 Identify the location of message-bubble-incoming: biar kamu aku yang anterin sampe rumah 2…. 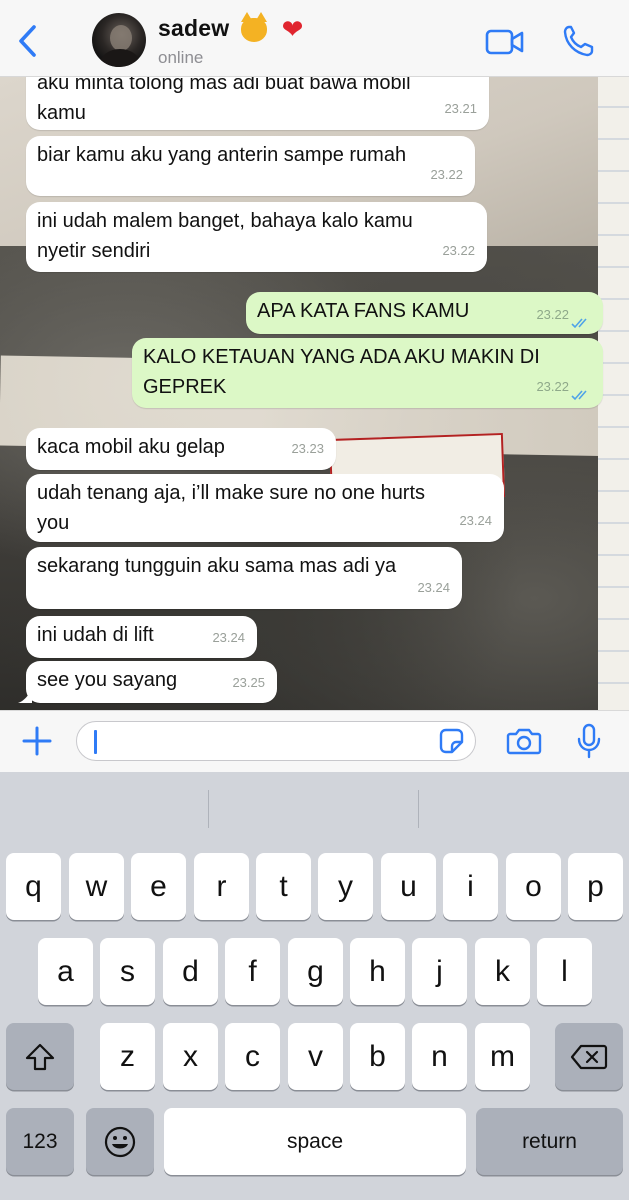
(250, 166).